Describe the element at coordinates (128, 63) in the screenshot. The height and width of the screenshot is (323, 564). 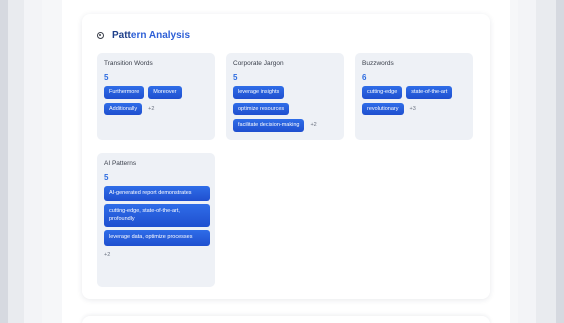
I see `tile-title: Transition Words` at that location.